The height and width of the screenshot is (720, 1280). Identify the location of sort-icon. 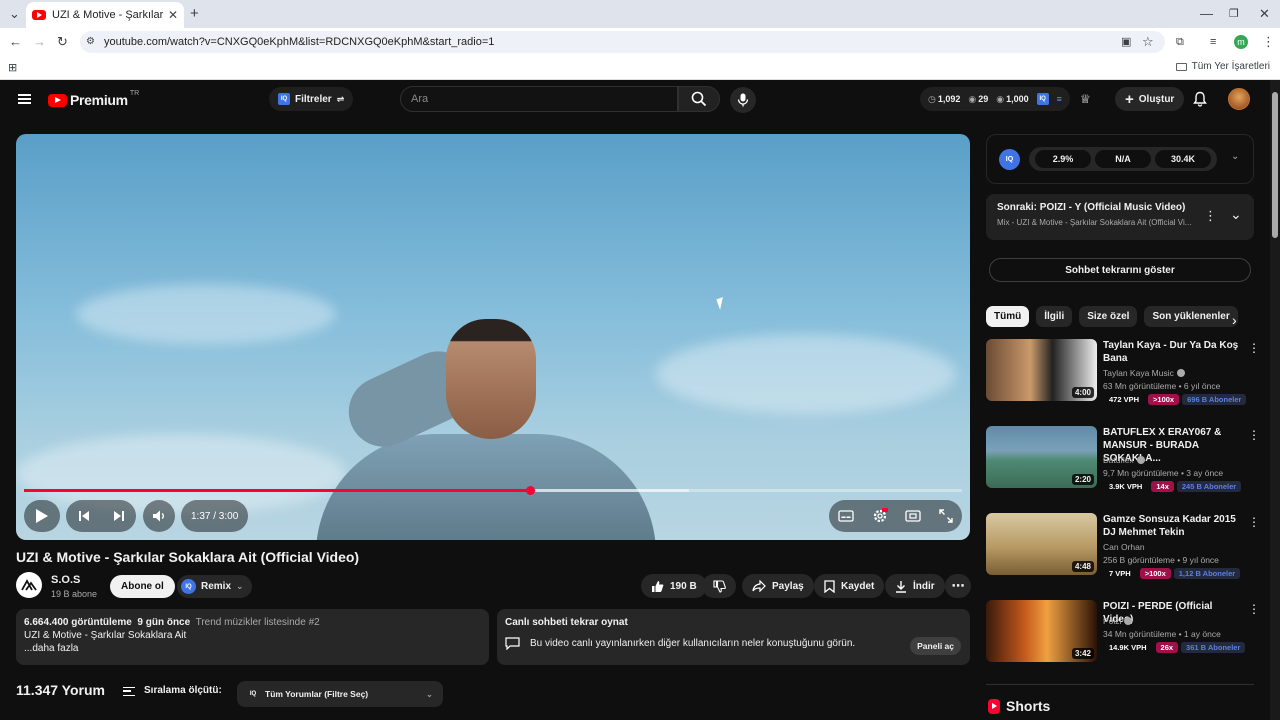
(129, 691).